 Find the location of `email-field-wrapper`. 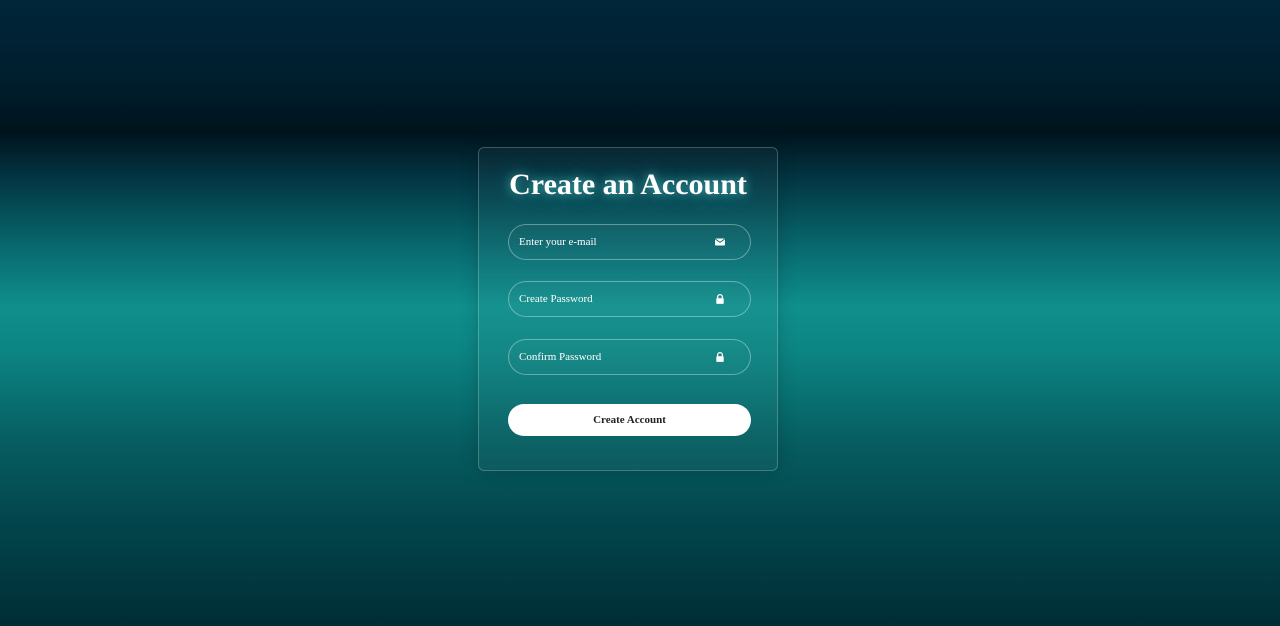

email-field-wrapper is located at coordinates (629, 242).